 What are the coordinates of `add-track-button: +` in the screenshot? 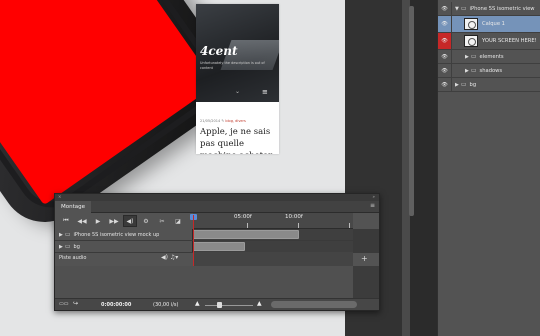 It's located at (364, 258).